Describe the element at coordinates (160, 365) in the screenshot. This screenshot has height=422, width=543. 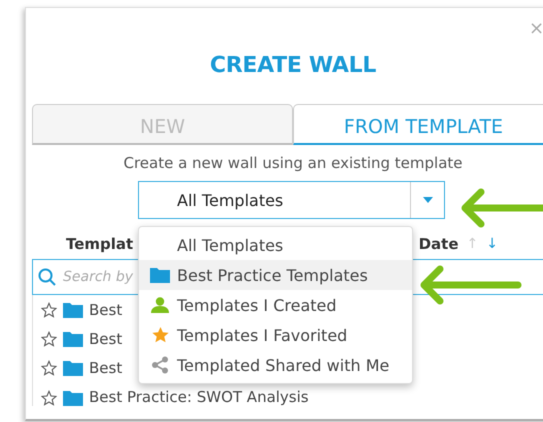
I see `share-icon` at that location.